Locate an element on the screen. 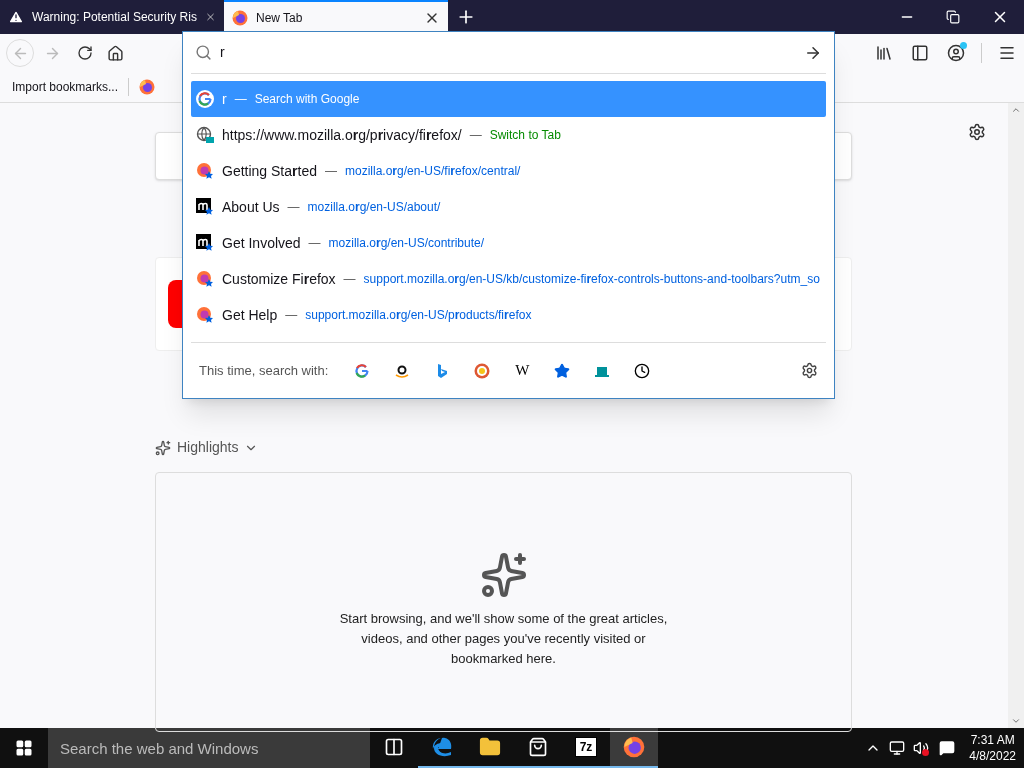 The height and width of the screenshot is (768, 1024). one-off-label: This time, search with: is located at coordinates (264, 370).